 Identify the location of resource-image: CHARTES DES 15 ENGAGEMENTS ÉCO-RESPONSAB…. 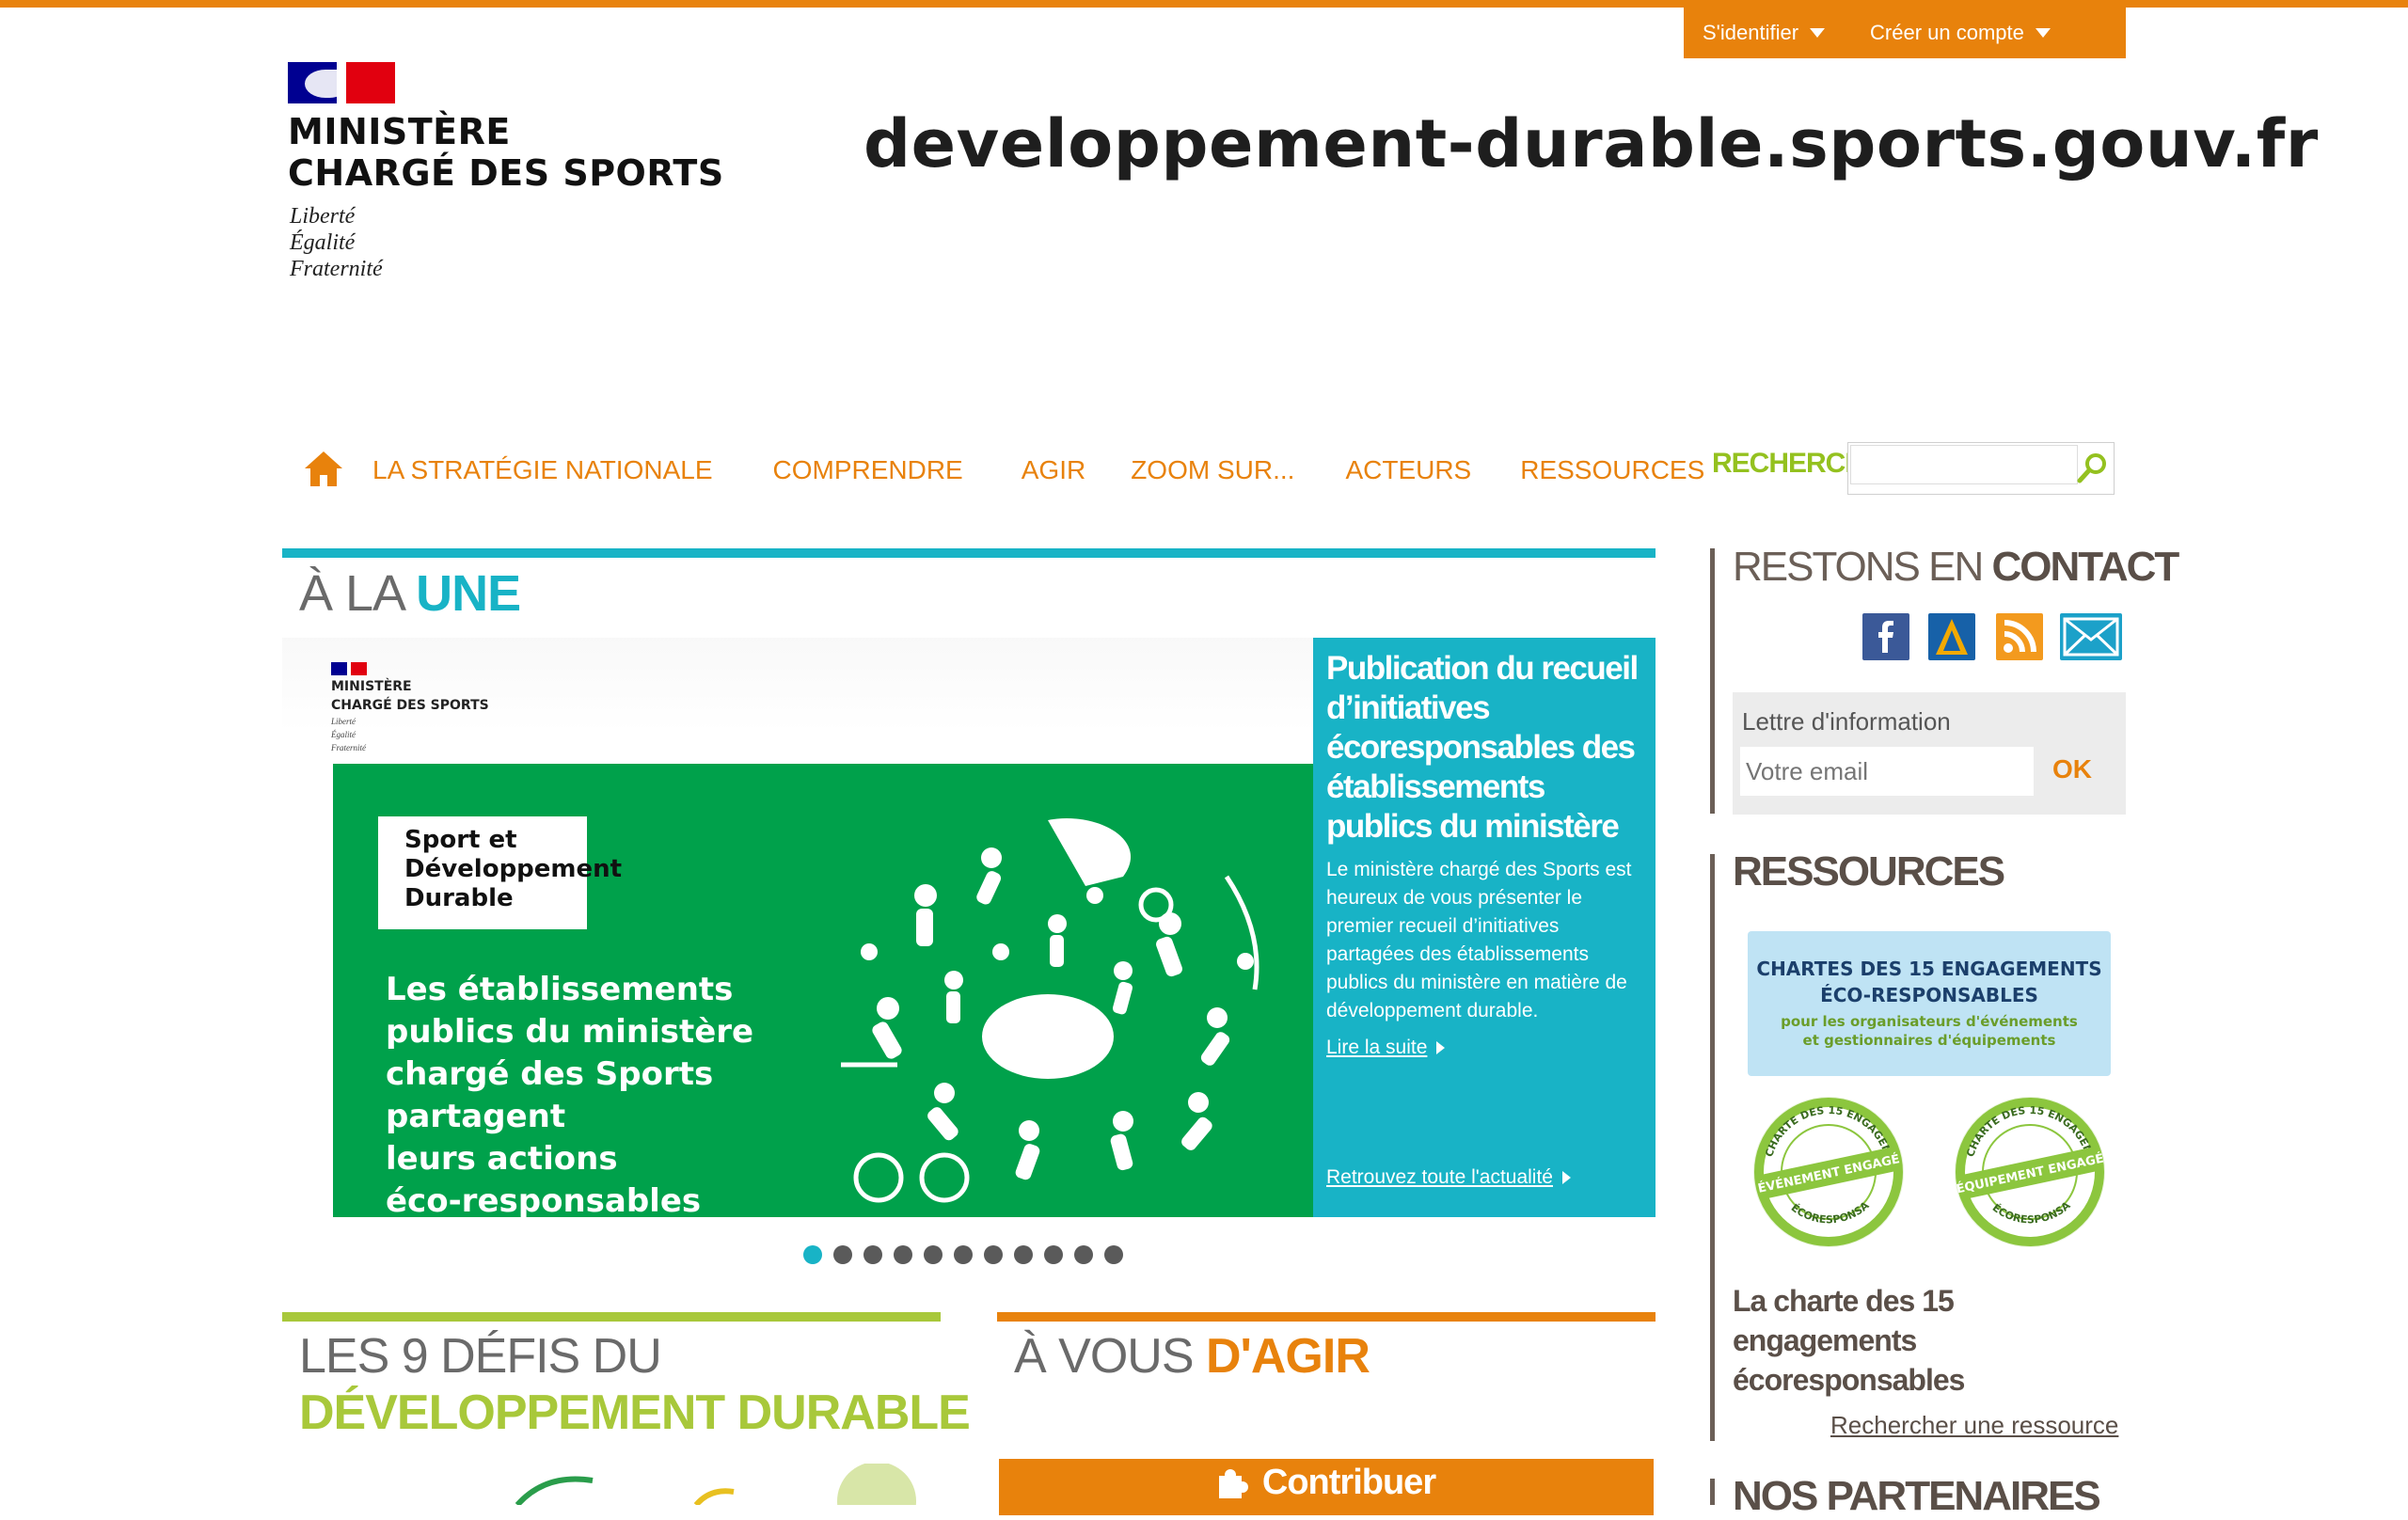
(1930, 1088).